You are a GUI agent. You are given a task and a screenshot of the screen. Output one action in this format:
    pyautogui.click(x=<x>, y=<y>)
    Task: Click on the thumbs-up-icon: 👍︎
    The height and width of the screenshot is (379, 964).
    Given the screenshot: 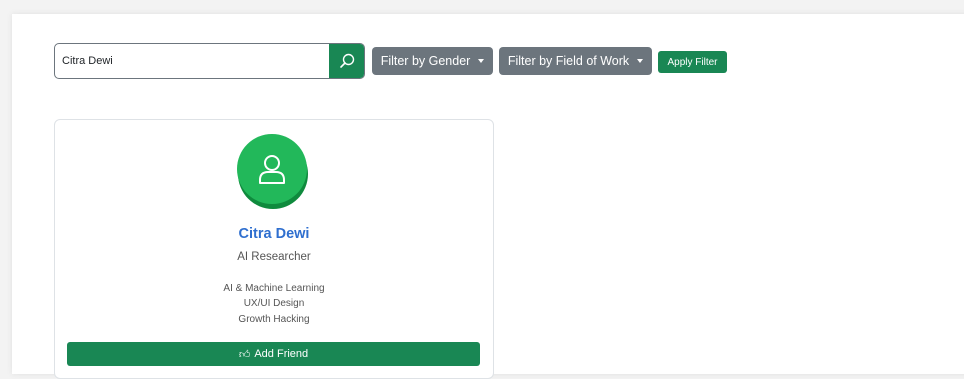 What is the action you would take?
    pyautogui.click(x=244, y=354)
    